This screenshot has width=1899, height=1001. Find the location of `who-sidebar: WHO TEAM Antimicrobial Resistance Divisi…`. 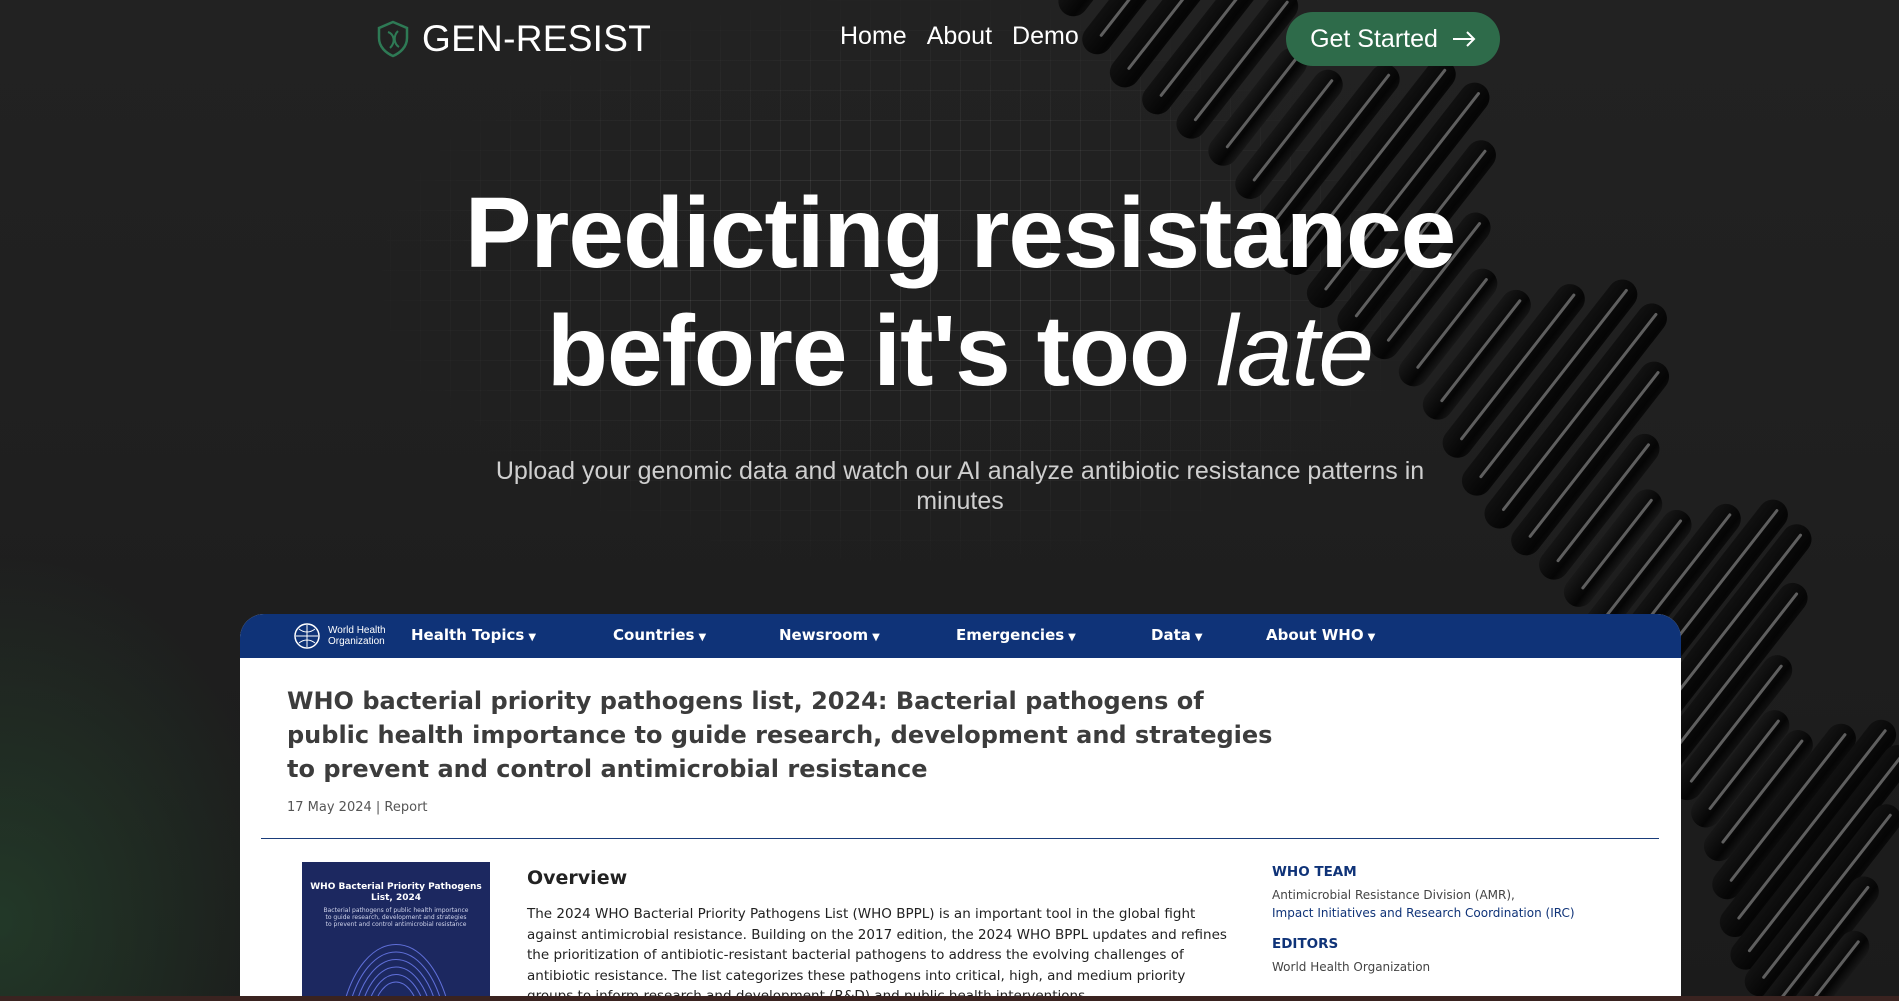

who-sidebar: WHO TEAM Antimicrobial Resistance Divisi… is located at coordinates (1437, 920).